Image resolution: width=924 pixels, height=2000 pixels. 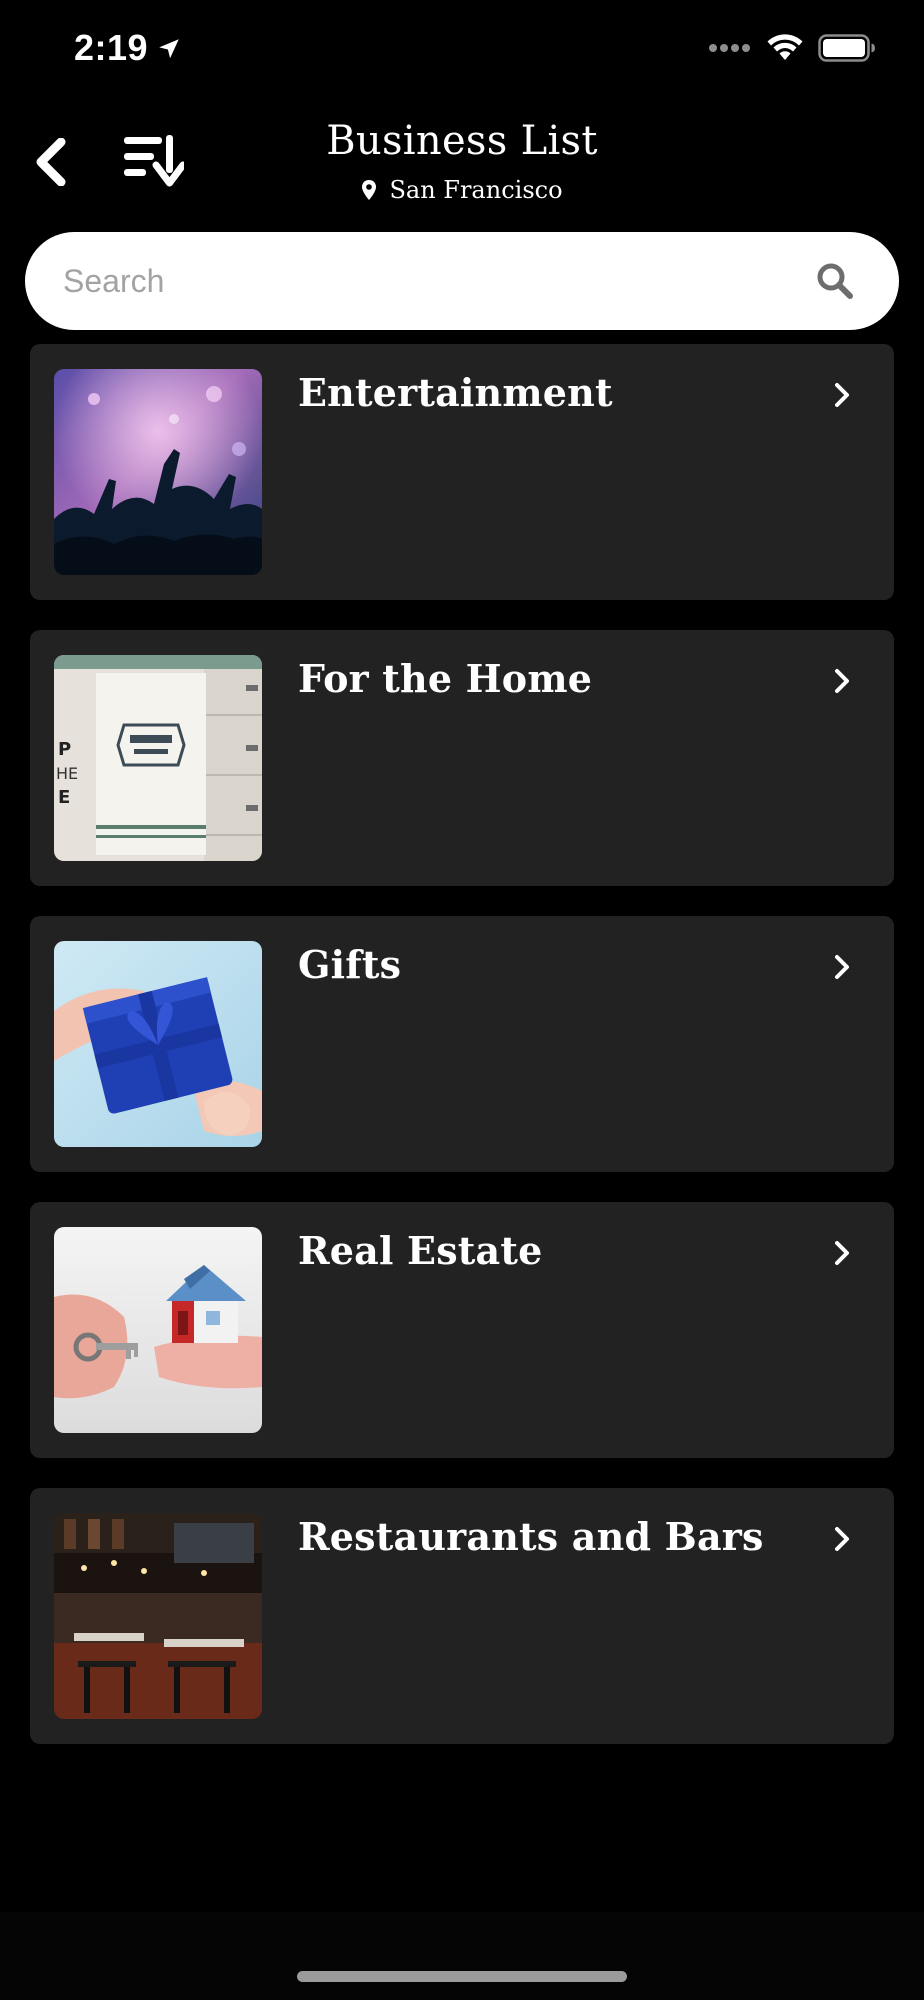 What do you see at coordinates (846, 48) in the screenshot?
I see `battery-icon` at bounding box center [846, 48].